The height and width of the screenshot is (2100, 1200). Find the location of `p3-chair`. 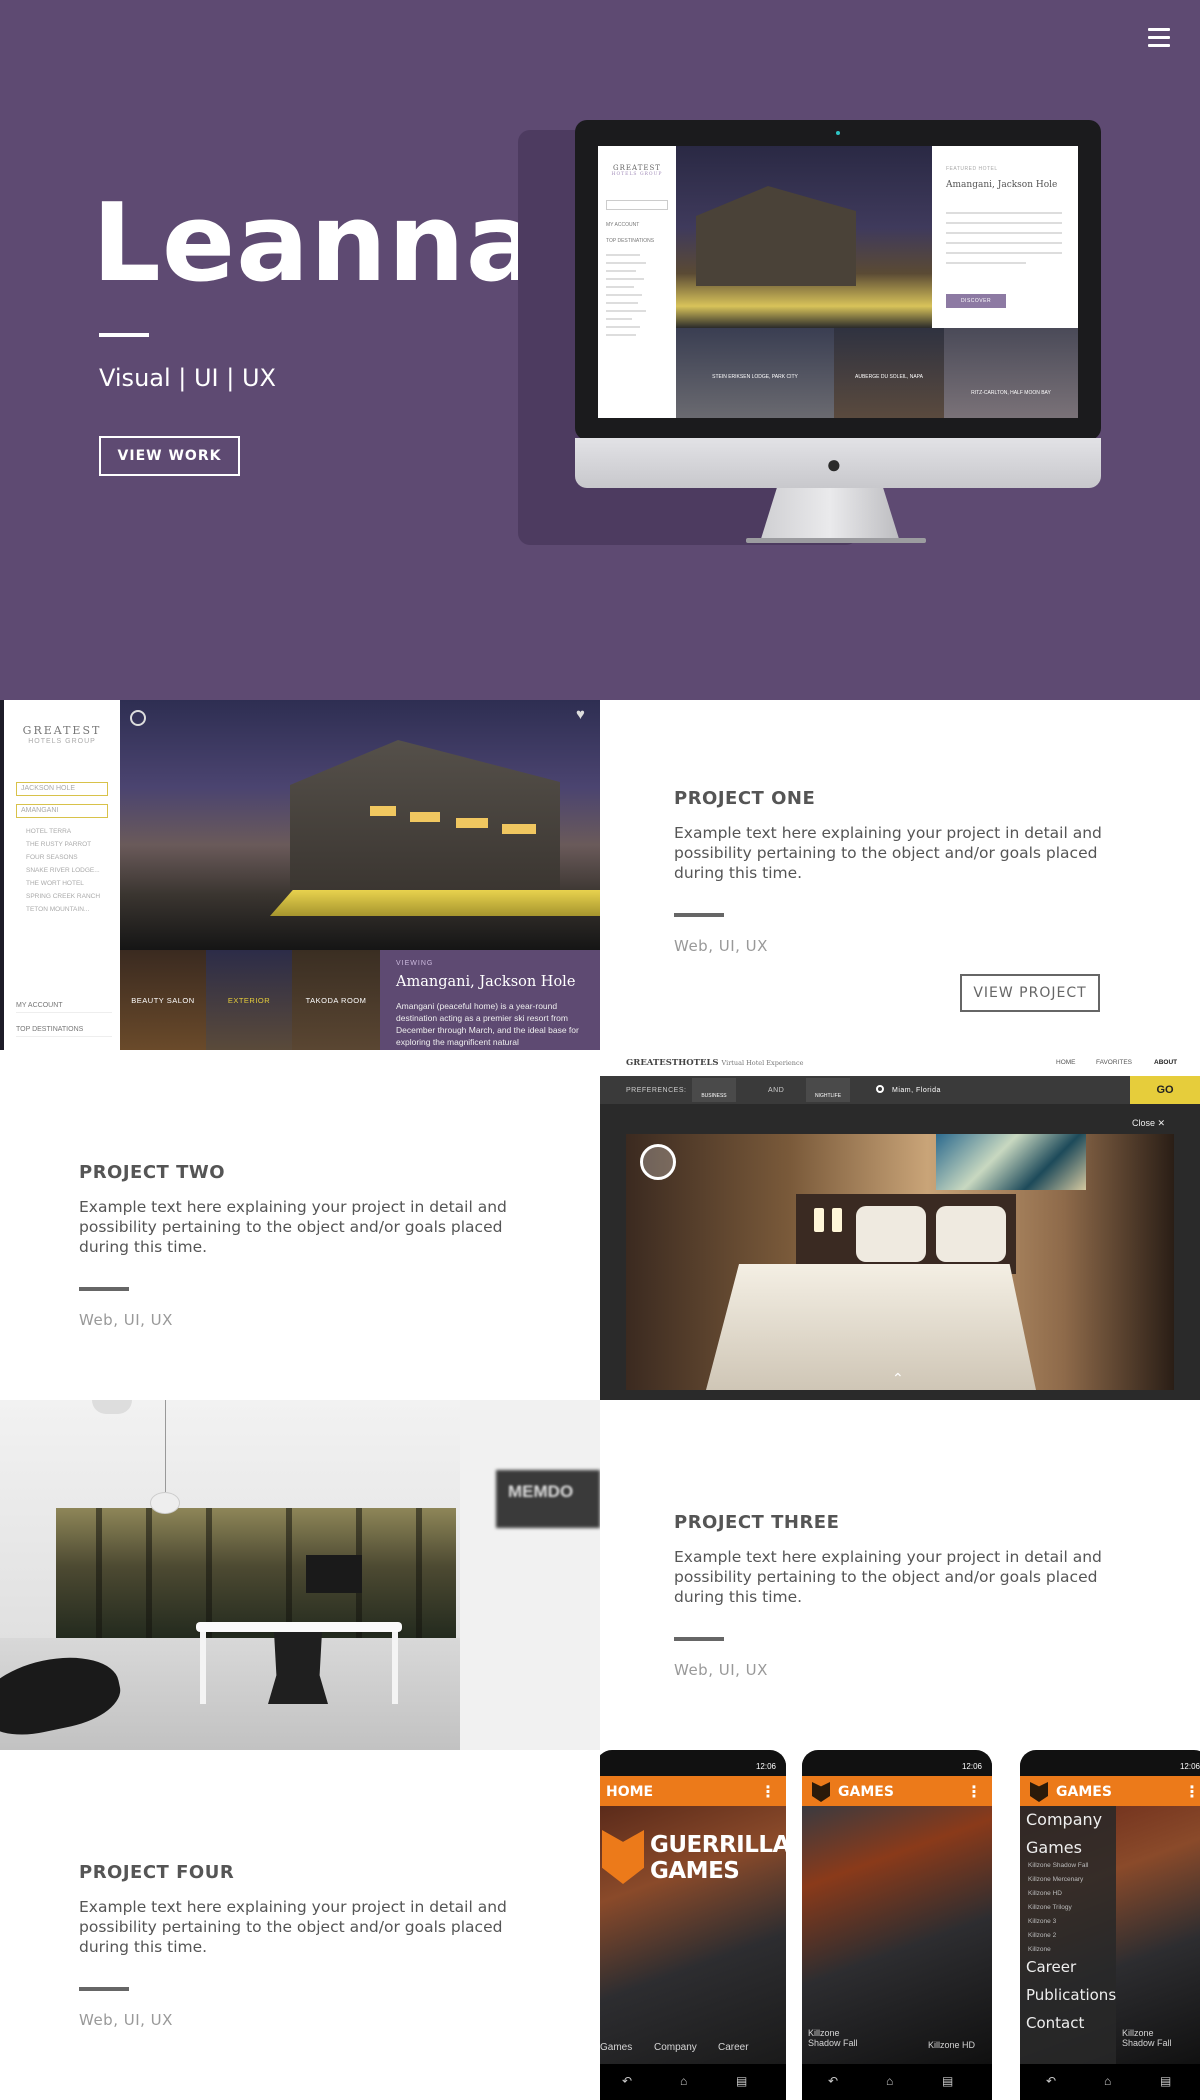

p3-chair is located at coordinates (298, 1668).